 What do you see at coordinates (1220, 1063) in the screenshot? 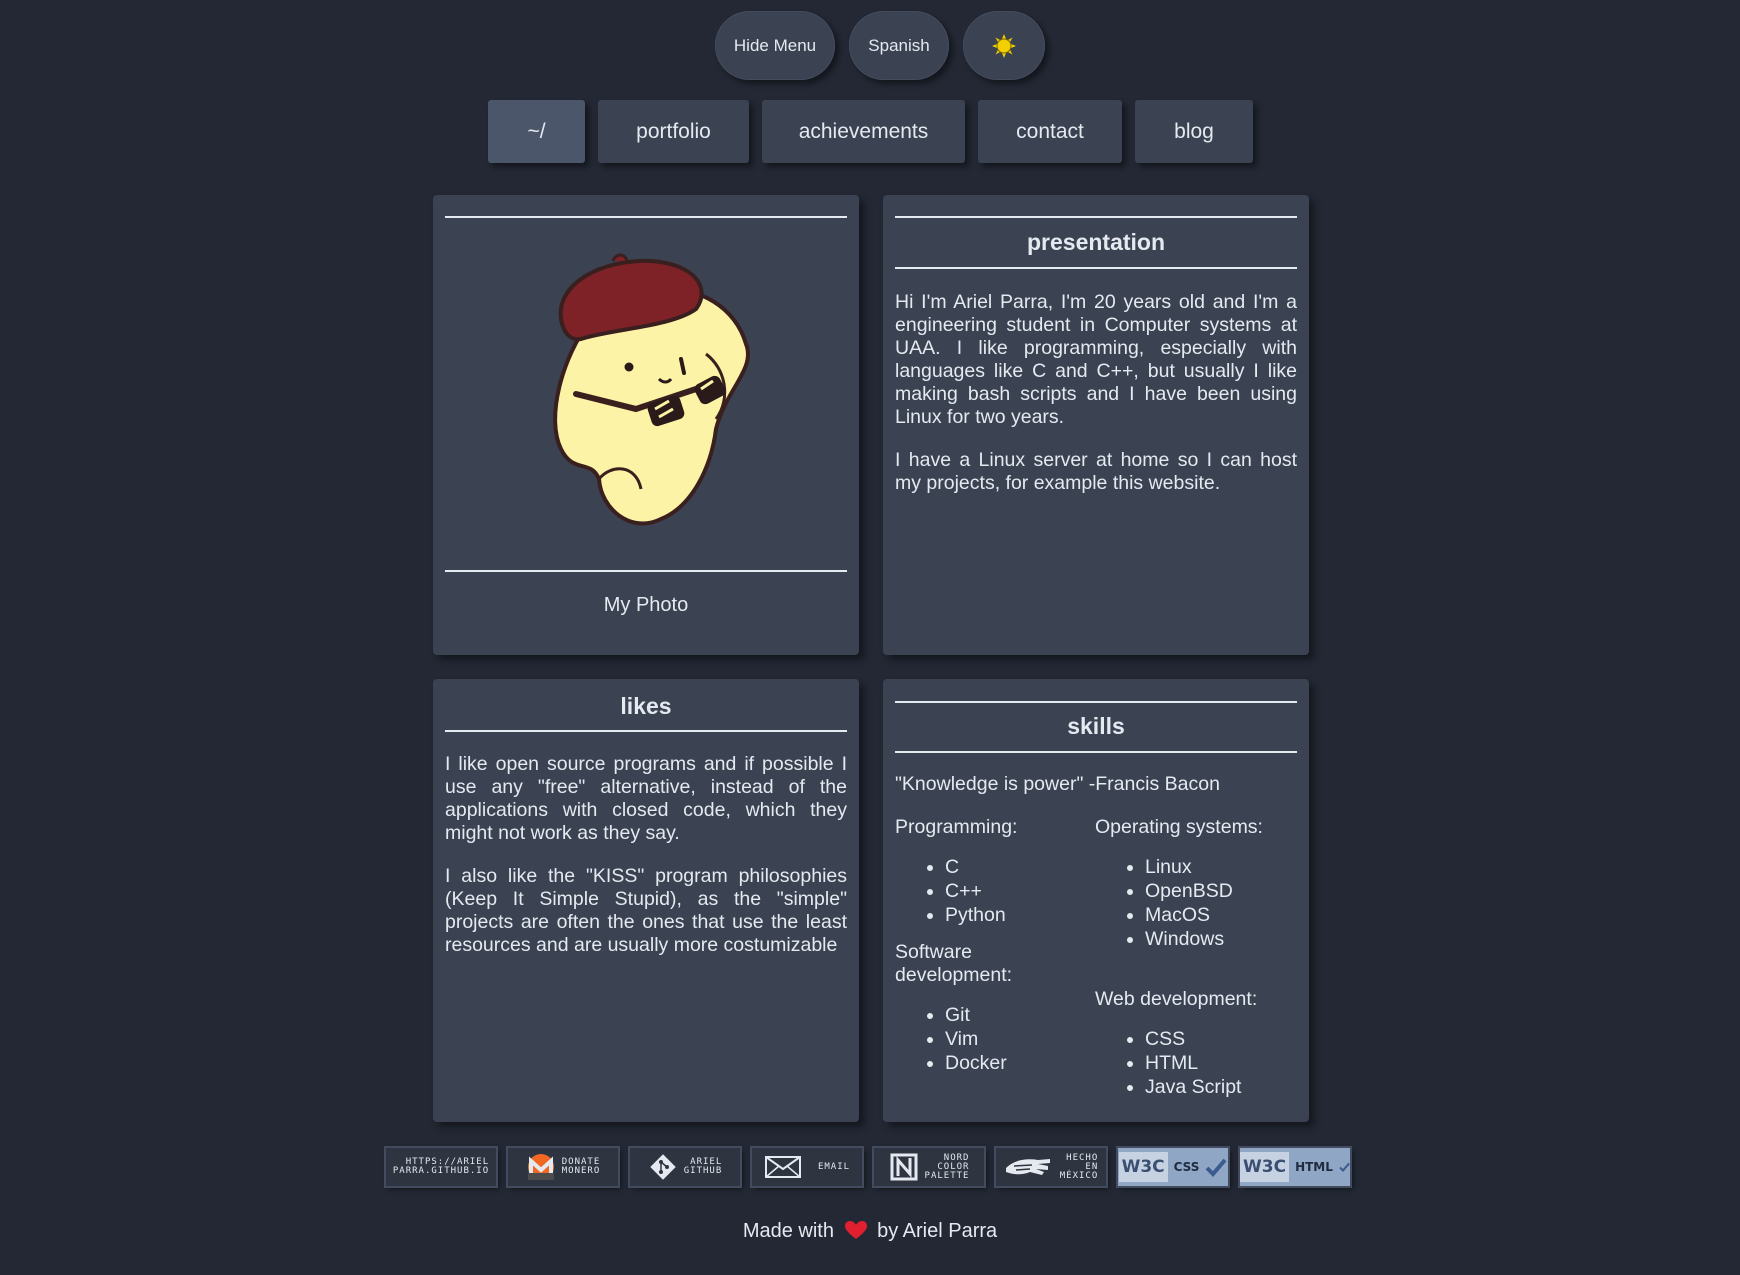
I see `list-item: HTML` at bounding box center [1220, 1063].